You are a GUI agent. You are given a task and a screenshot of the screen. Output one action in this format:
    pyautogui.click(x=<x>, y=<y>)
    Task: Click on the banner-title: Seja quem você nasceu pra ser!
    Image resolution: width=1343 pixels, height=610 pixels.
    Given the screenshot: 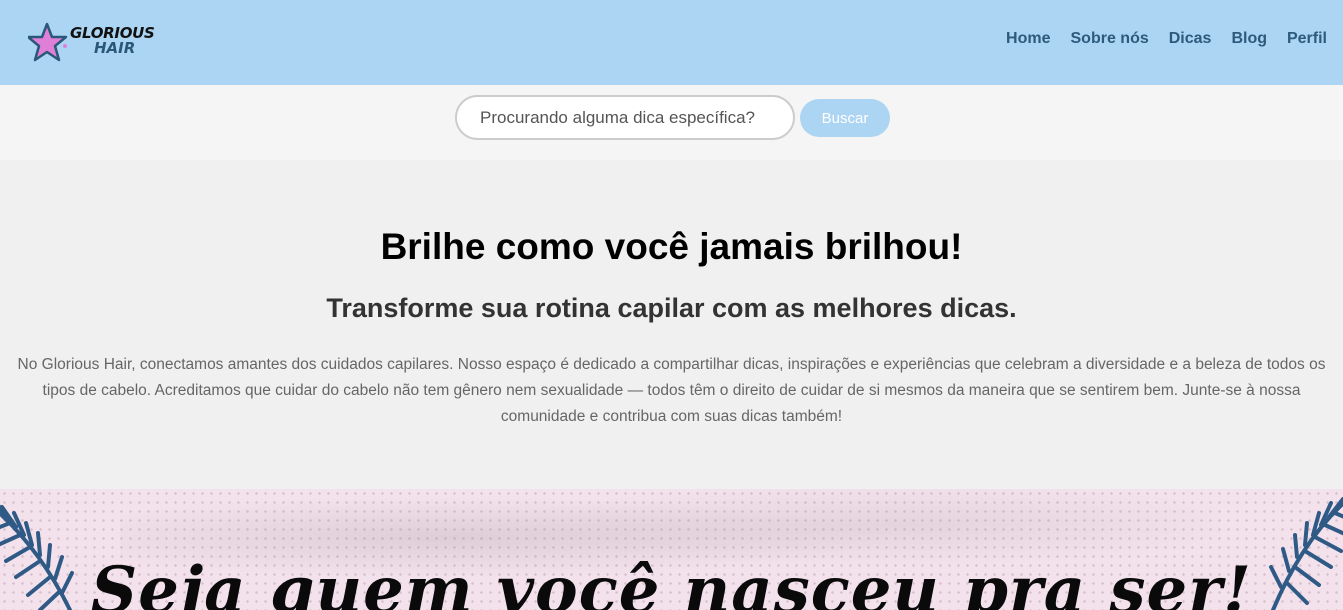 What is the action you would take?
    pyautogui.click(x=671, y=581)
    